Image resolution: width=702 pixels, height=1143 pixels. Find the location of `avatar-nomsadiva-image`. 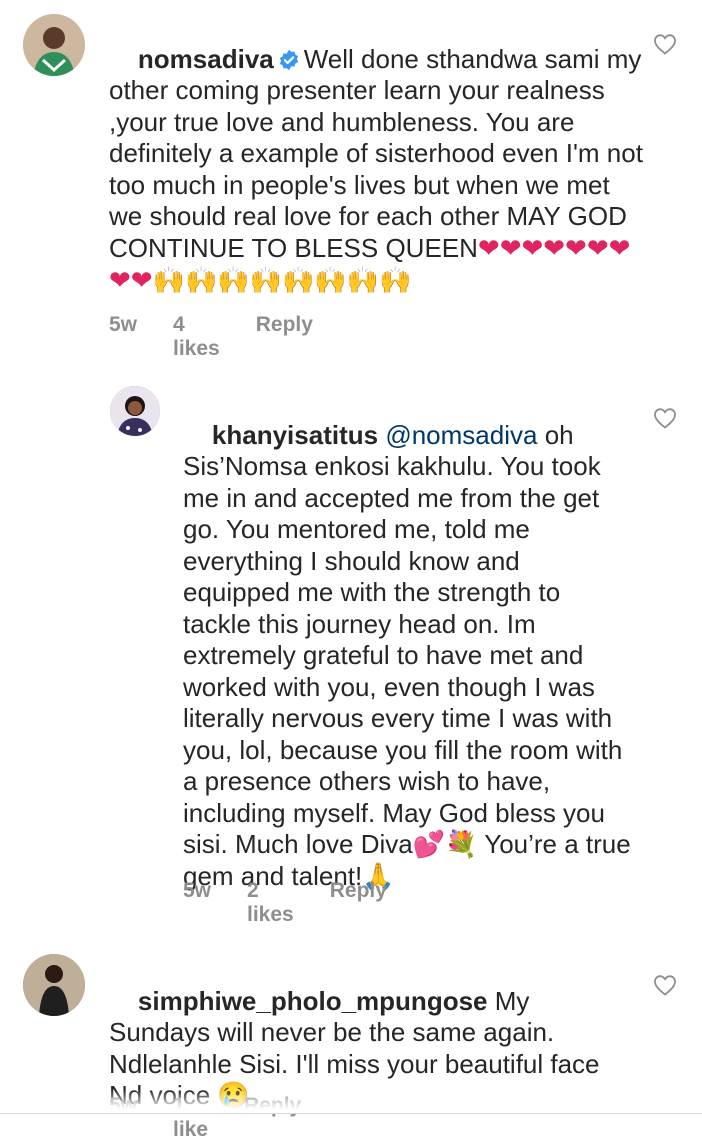

avatar-nomsadiva-image is located at coordinates (54, 45).